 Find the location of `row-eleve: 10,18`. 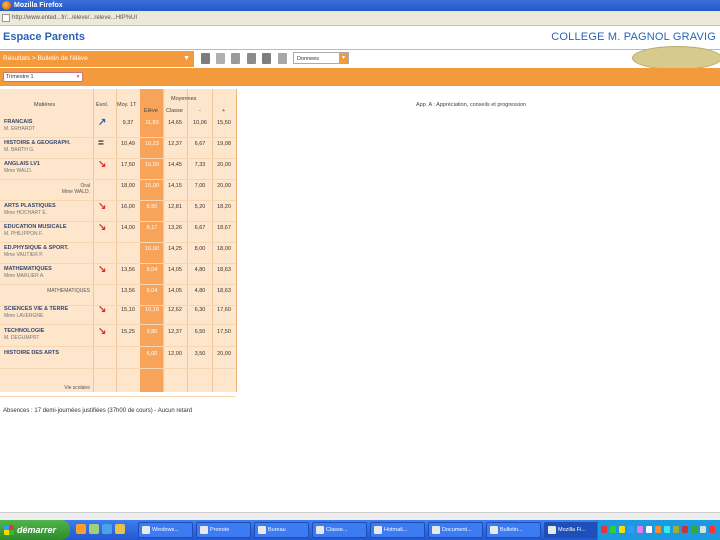

row-eleve: 10,18 is located at coordinates (152, 310).